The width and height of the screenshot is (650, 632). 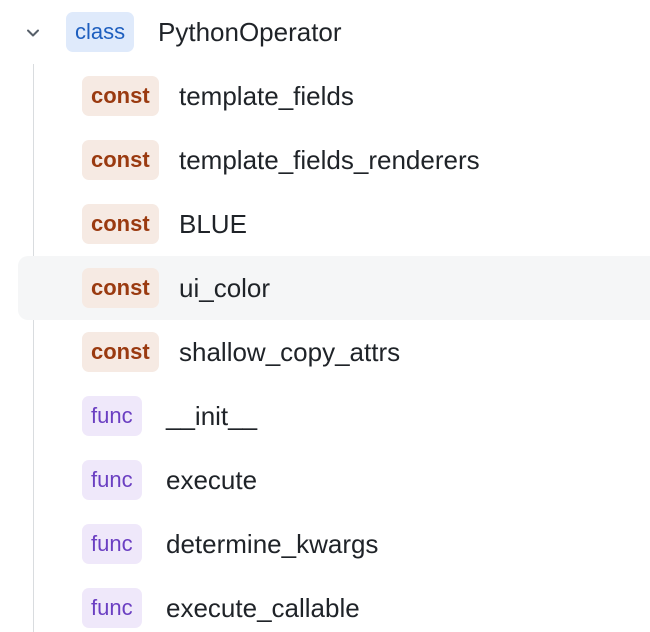 I want to click on tree-node-const: const template_fields_renderers, so click(x=334, y=160).